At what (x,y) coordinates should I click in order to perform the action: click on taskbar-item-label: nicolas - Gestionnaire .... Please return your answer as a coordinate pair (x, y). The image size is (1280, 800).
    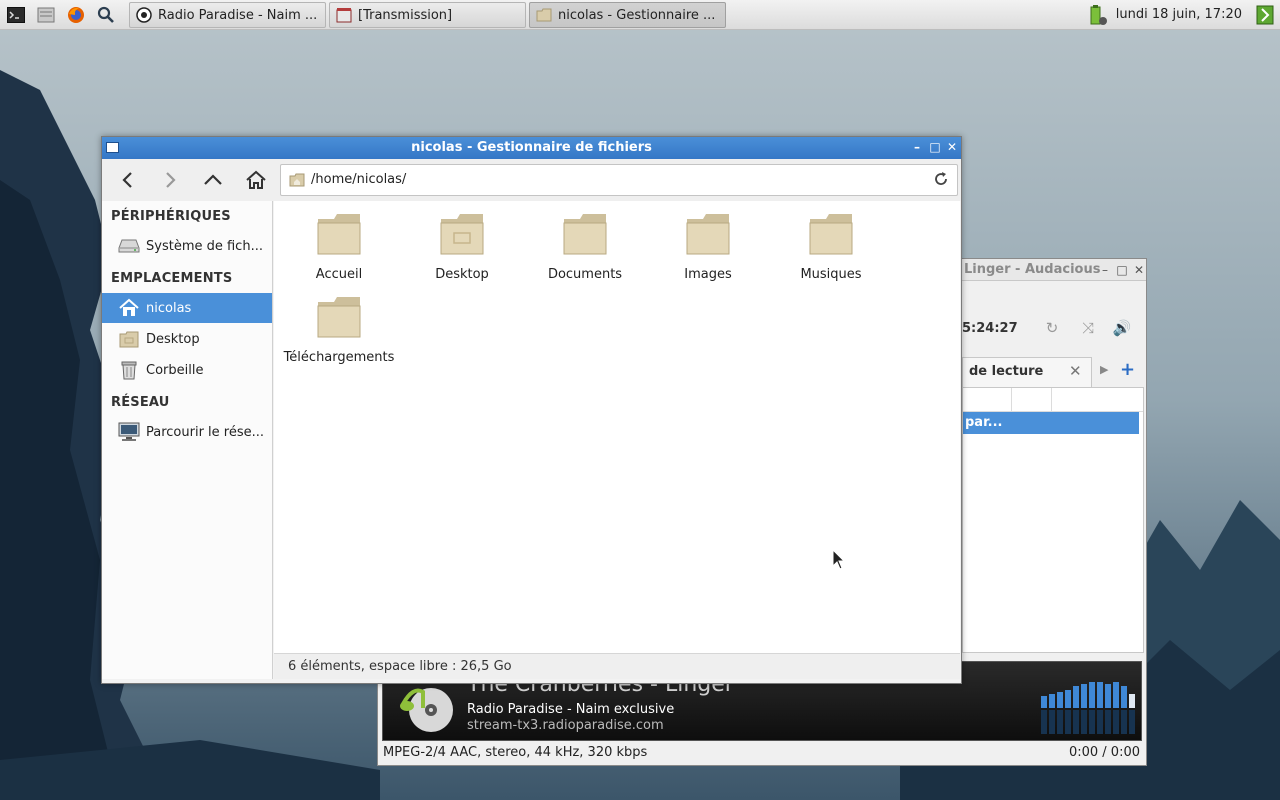
    Looking at the image, I should click on (637, 15).